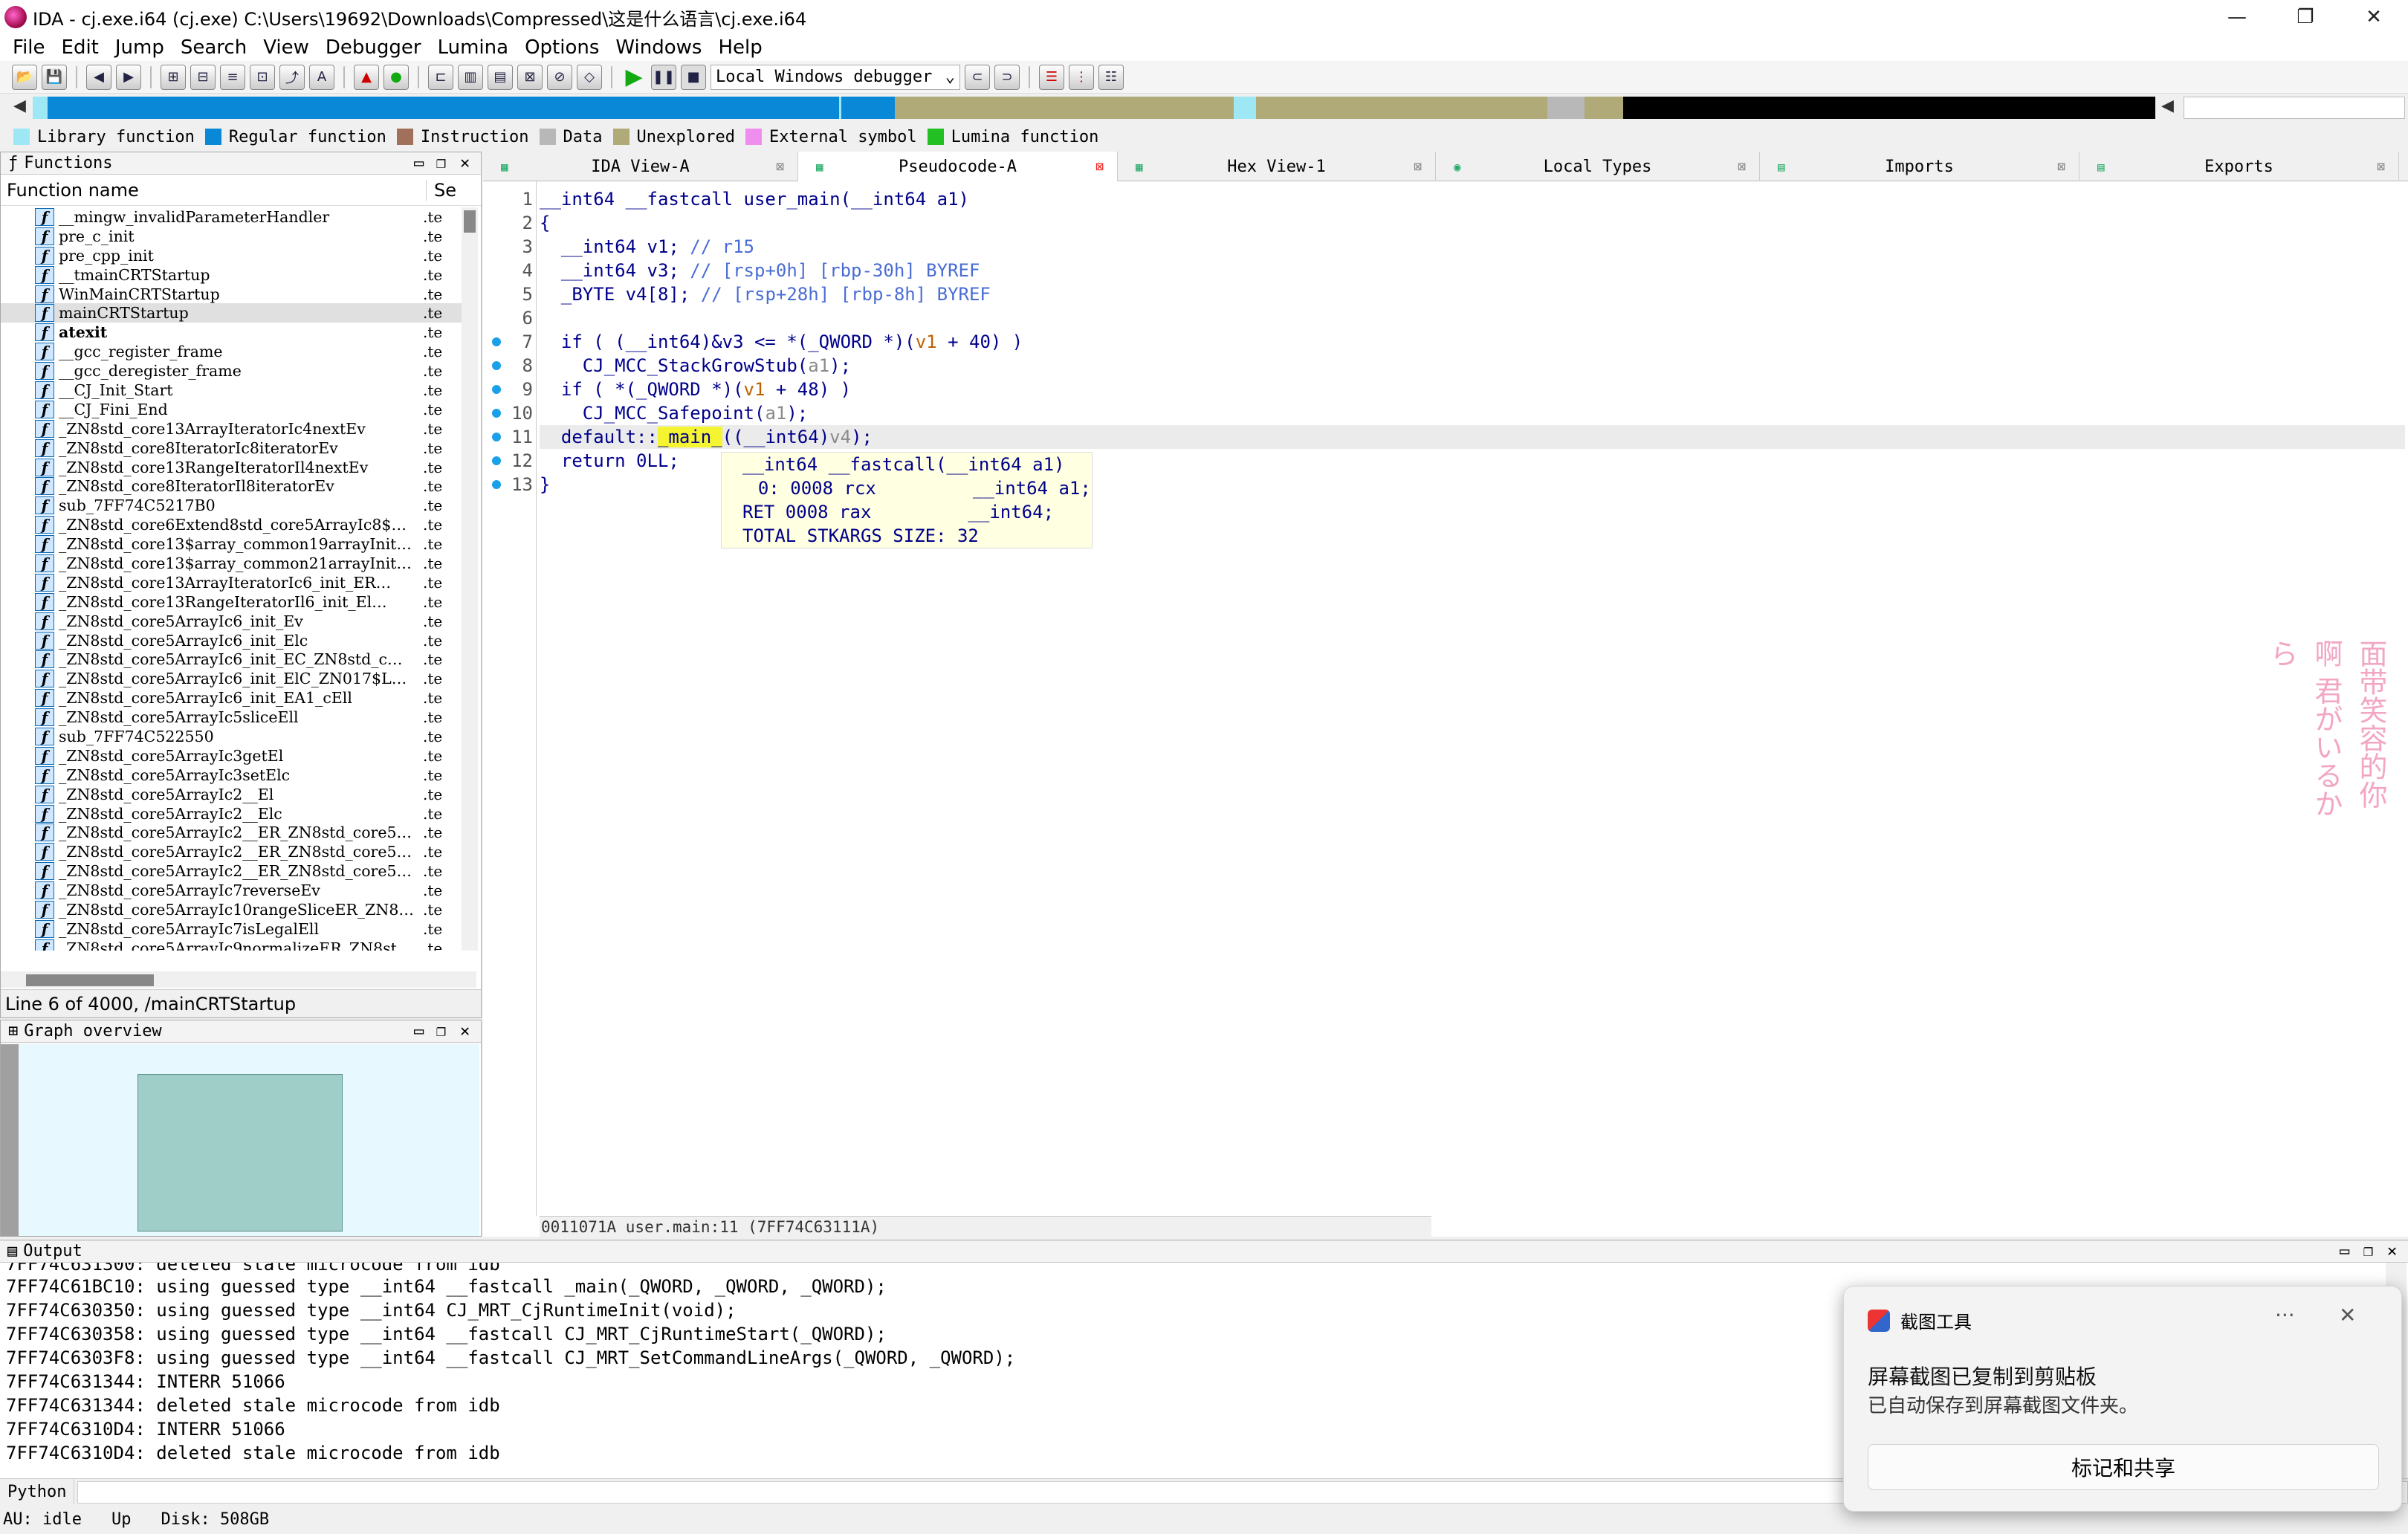  Describe the element at coordinates (509, 342) in the screenshot. I see `line-number-with-dot: 7` at that location.